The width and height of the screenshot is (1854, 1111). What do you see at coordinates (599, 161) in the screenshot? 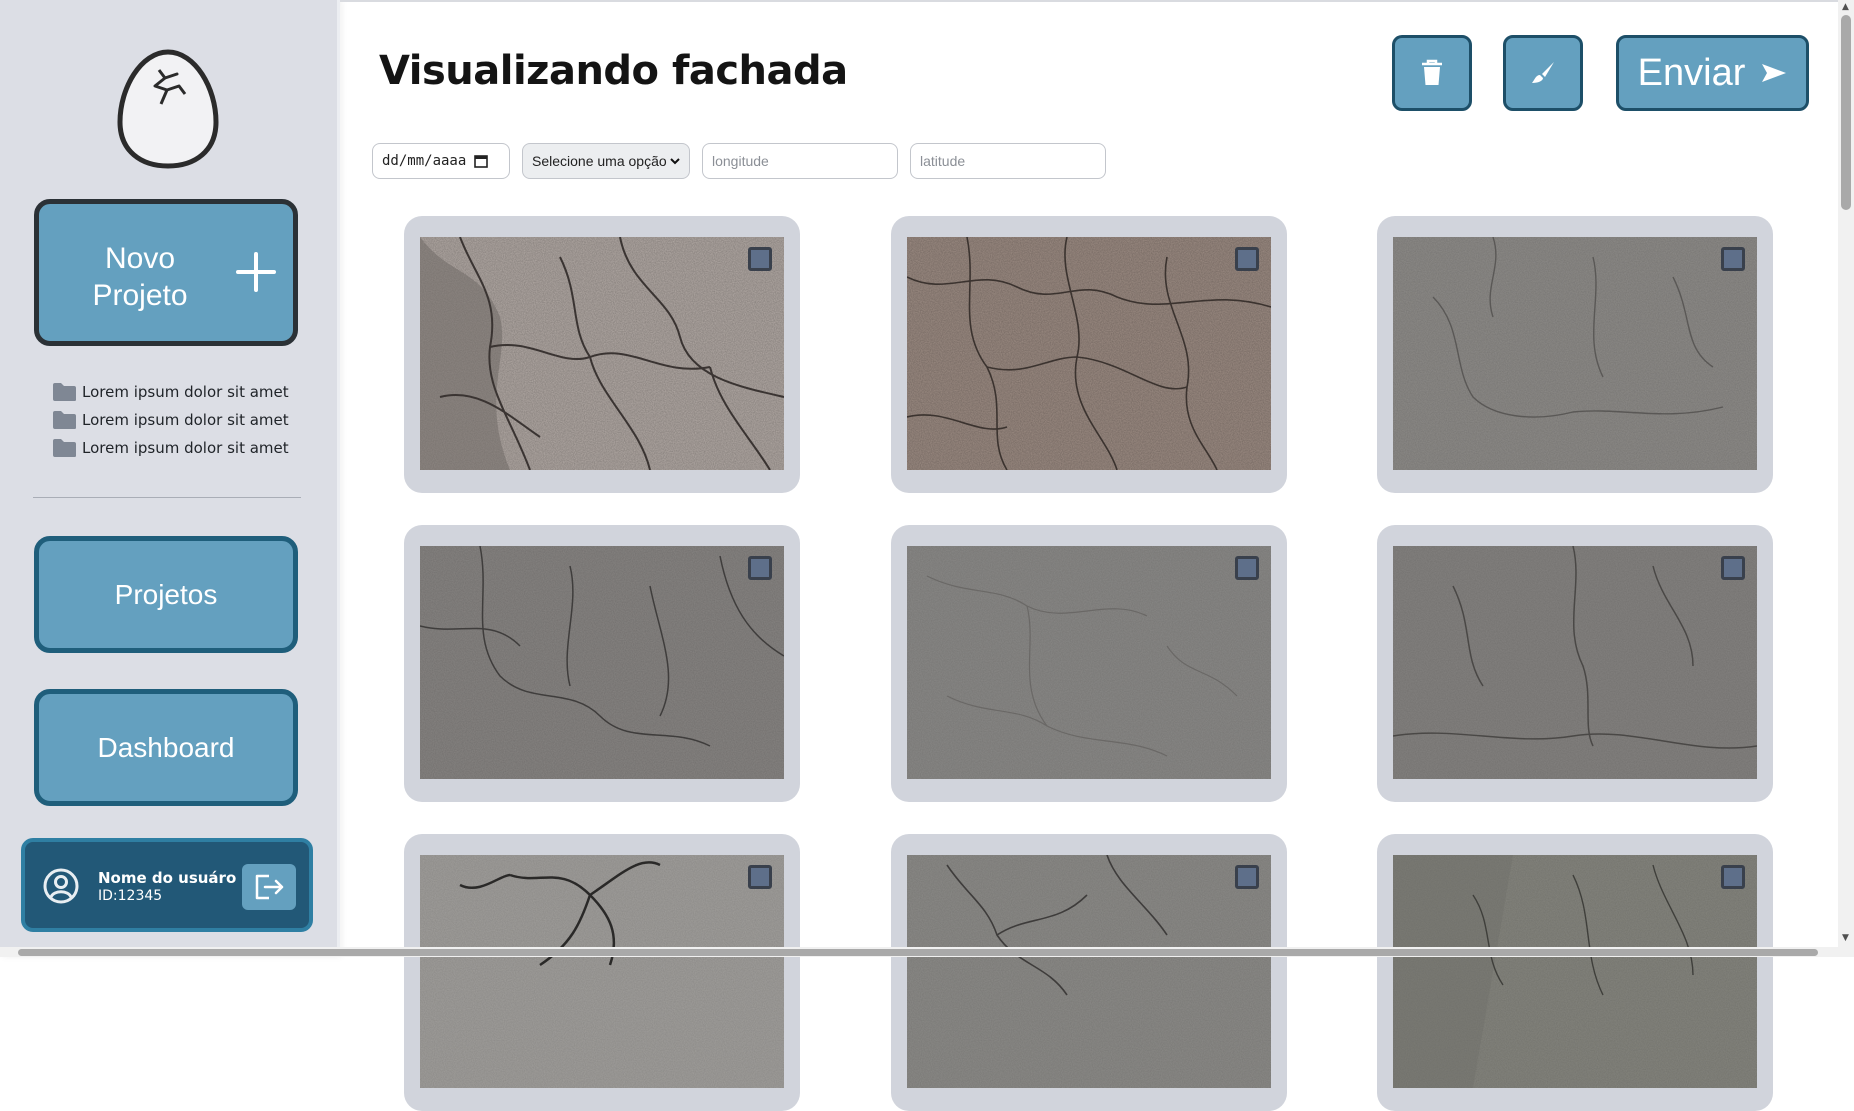
I see `select-value: Selecione uma opção` at bounding box center [599, 161].